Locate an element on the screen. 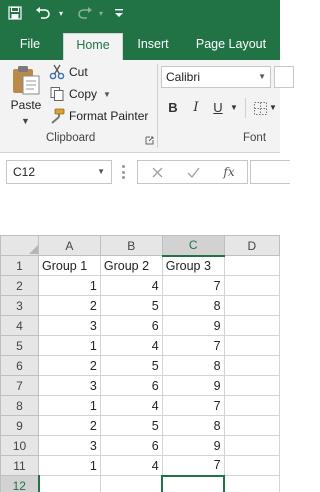  cell-d9 is located at coordinates (252, 425).